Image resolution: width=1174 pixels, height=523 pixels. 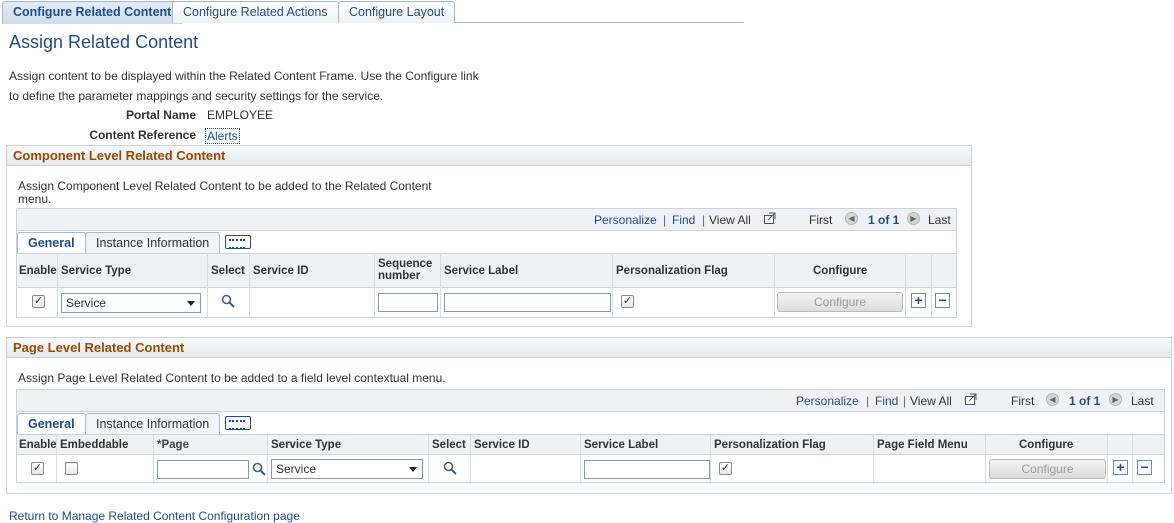 What do you see at coordinates (408, 302) in the screenshot?
I see `component-sequence-input` at bounding box center [408, 302].